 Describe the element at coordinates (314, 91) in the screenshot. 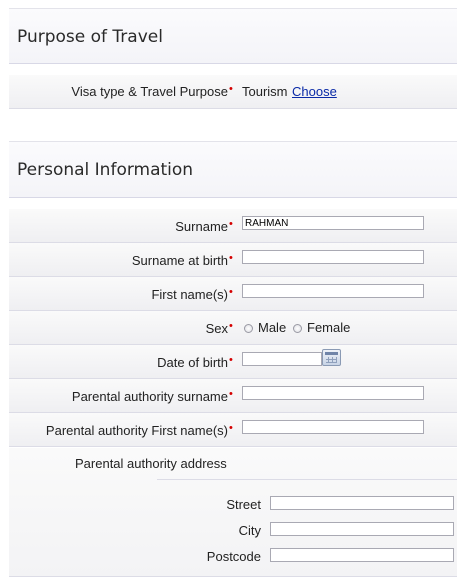

I see `choose-visa-link: Choose` at that location.